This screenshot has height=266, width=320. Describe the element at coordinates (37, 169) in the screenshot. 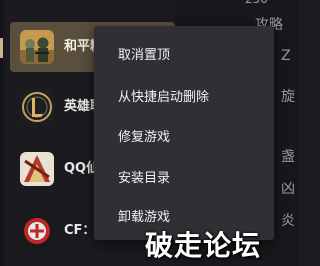

I see `qq-xian-game-icon` at that location.